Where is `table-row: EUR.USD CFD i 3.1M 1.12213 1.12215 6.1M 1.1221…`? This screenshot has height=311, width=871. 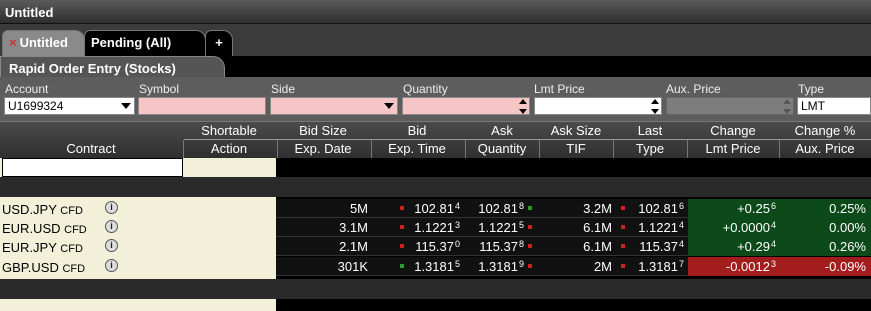 table-row: EUR.USD CFD i 3.1M 1.12213 1.12215 6.1M 1.1221… is located at coordinates (435, 227).